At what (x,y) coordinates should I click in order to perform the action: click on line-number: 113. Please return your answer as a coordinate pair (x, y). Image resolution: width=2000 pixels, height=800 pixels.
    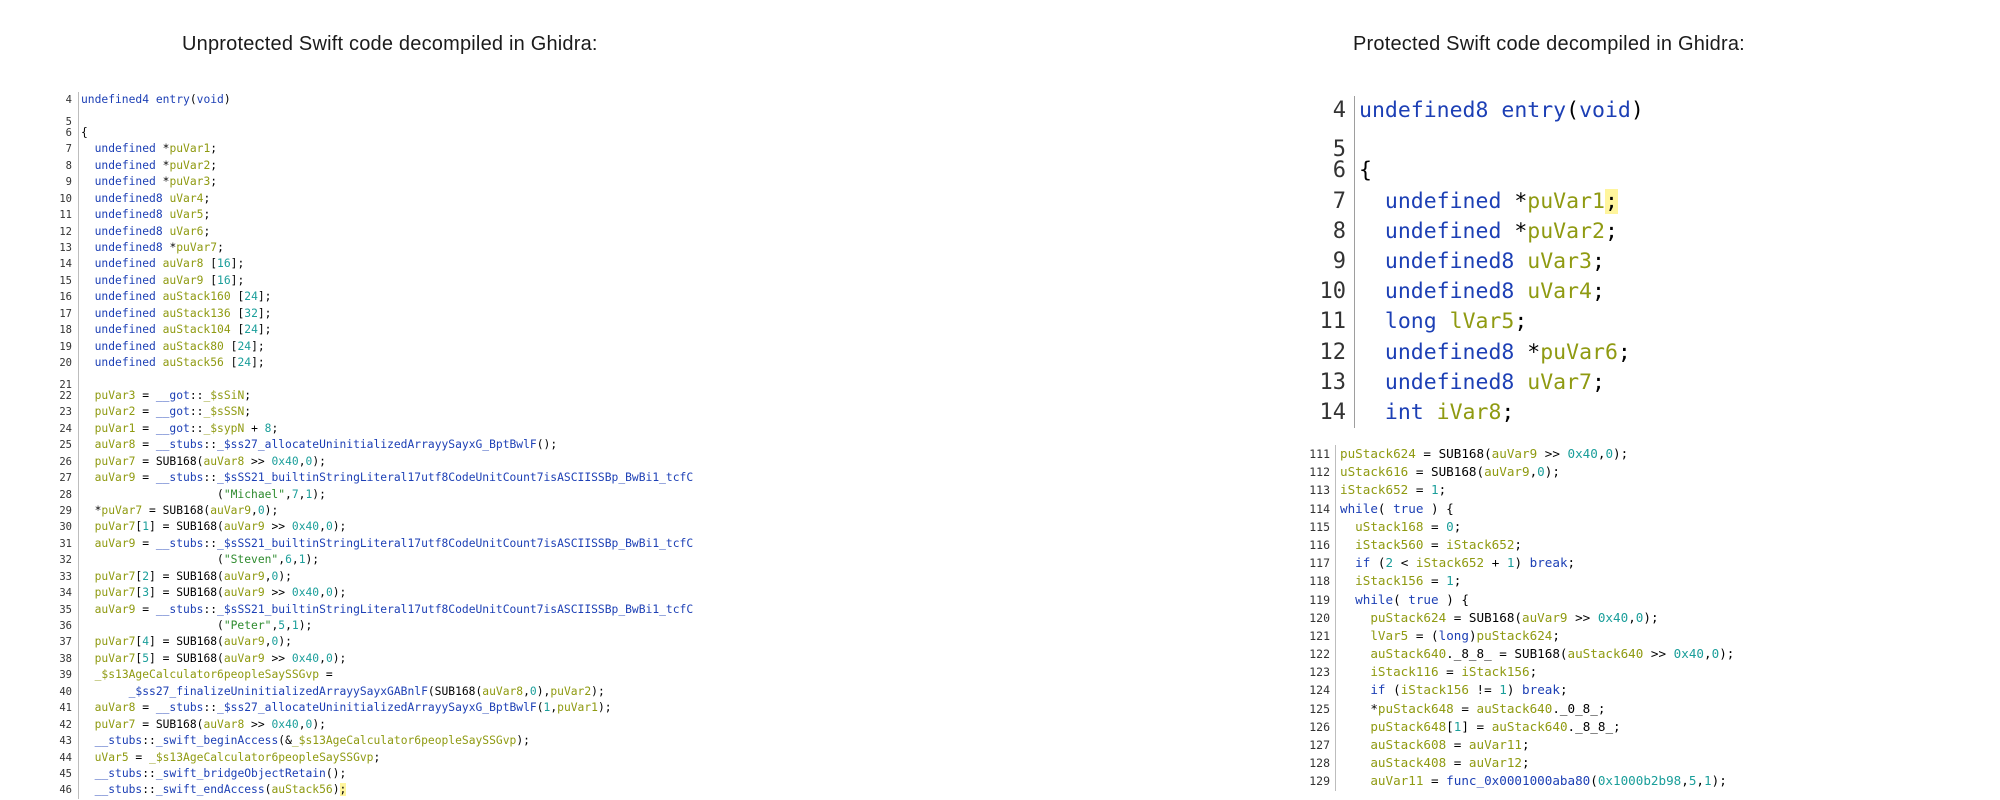
    Looking at the image, I should click on (1319, 490).